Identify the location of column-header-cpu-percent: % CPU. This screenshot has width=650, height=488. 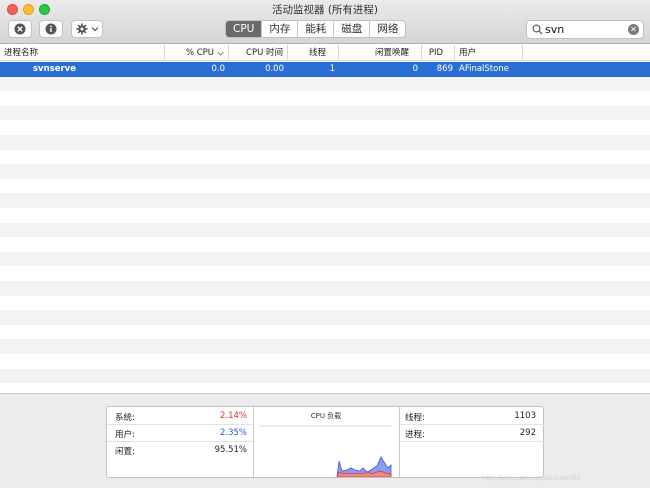
(197, 53).